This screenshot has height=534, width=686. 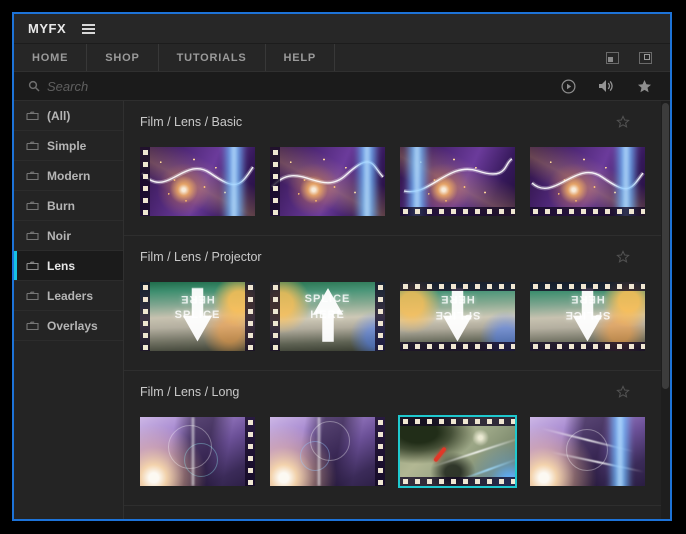 I want to click on sidebar-item-label: Simple, so click(x=67, y=145).